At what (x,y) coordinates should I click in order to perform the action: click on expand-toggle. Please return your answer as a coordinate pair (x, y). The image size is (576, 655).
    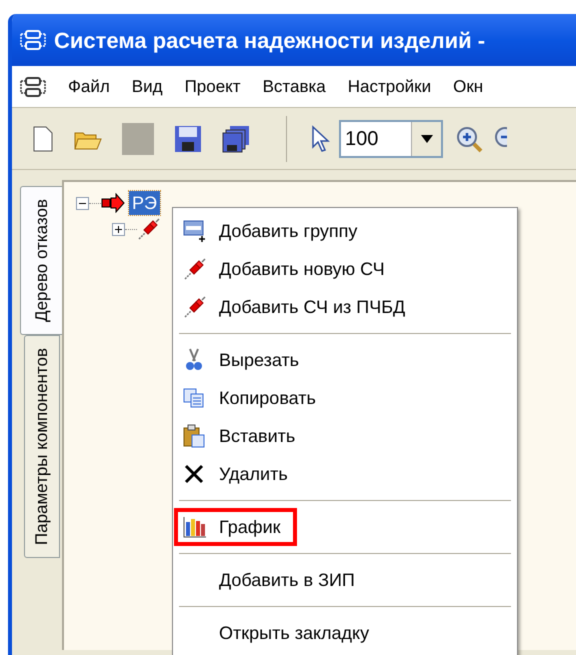
    Looking at the image, I should click on (118, 229).